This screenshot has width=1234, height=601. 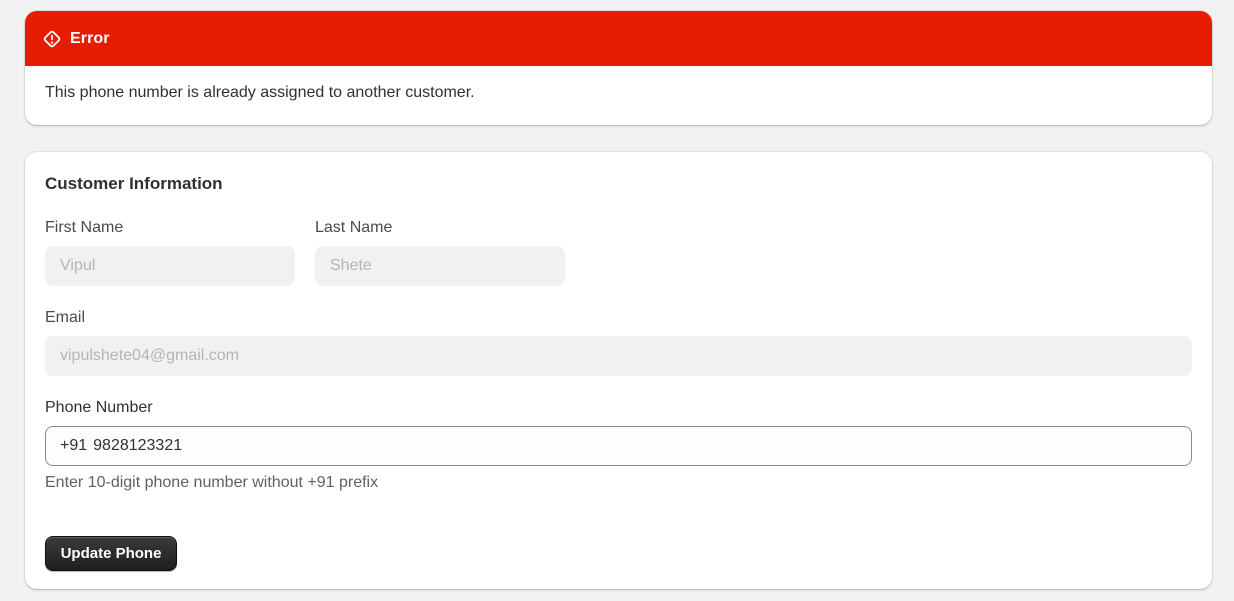 What do you see at coordinates (111, 553) in the screenshot?
I see `update-phone-button: Update Phone` at bounding box center [111, 553].